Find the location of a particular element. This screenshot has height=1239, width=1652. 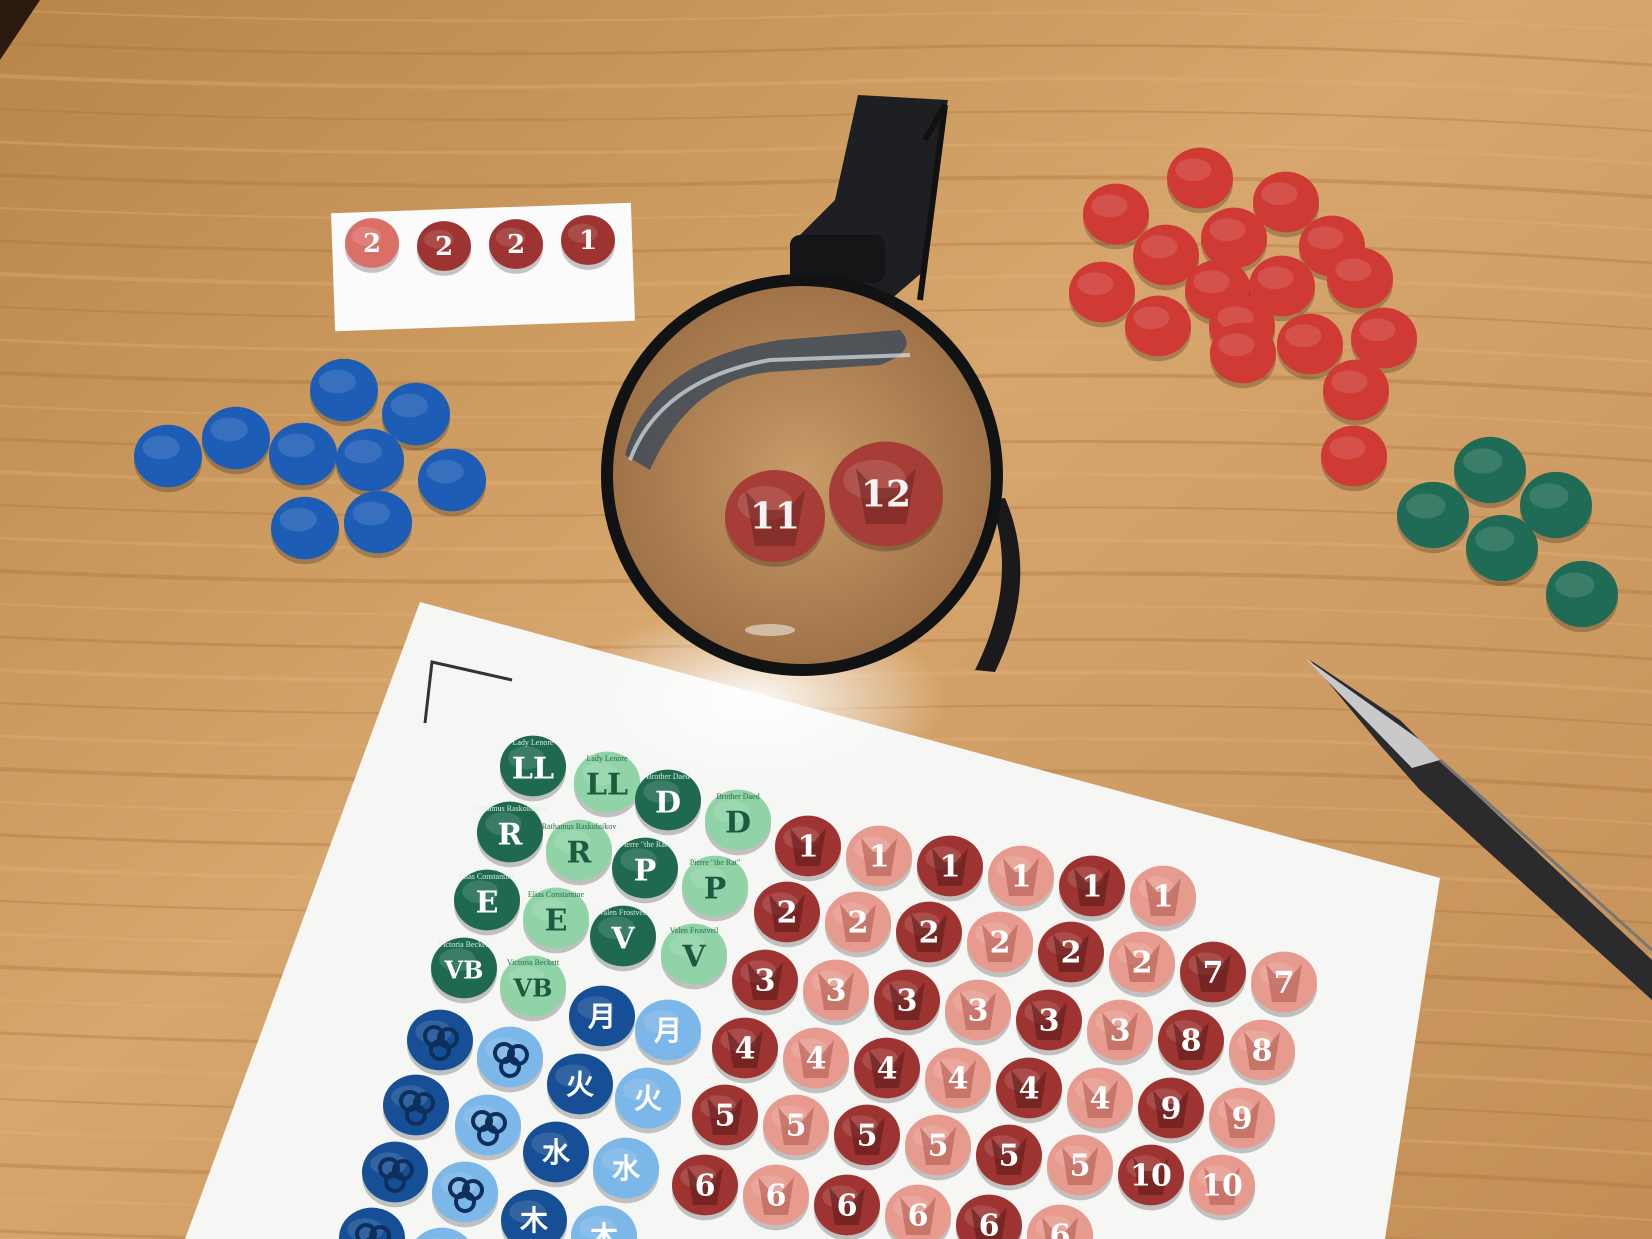

red-sticker-label: 10 is located at coordinates (1222, 1186).